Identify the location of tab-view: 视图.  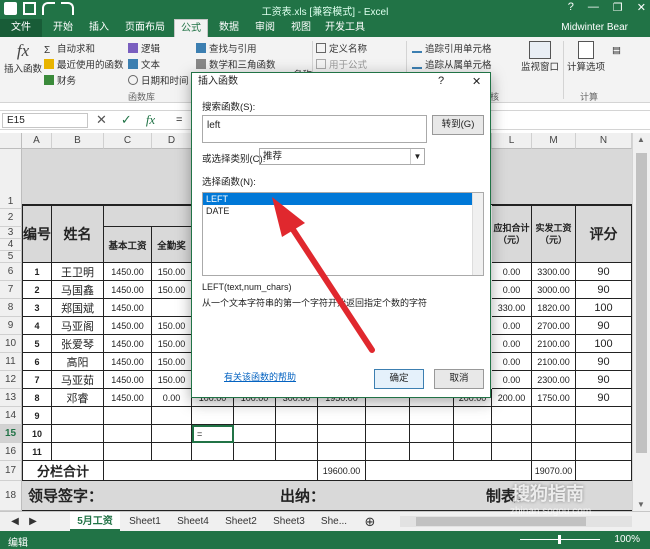
(301, 28).